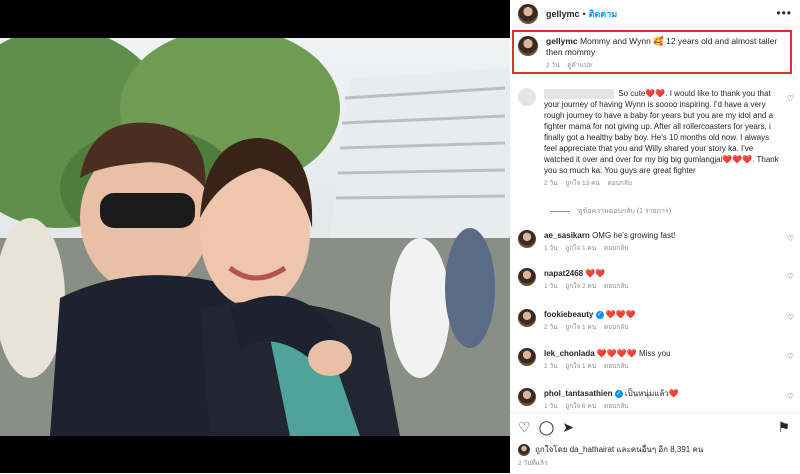 The height and width of the screenshot is (474, 800). I want to click on see-translation-link: ดูคำแปล, so click(579, 65).